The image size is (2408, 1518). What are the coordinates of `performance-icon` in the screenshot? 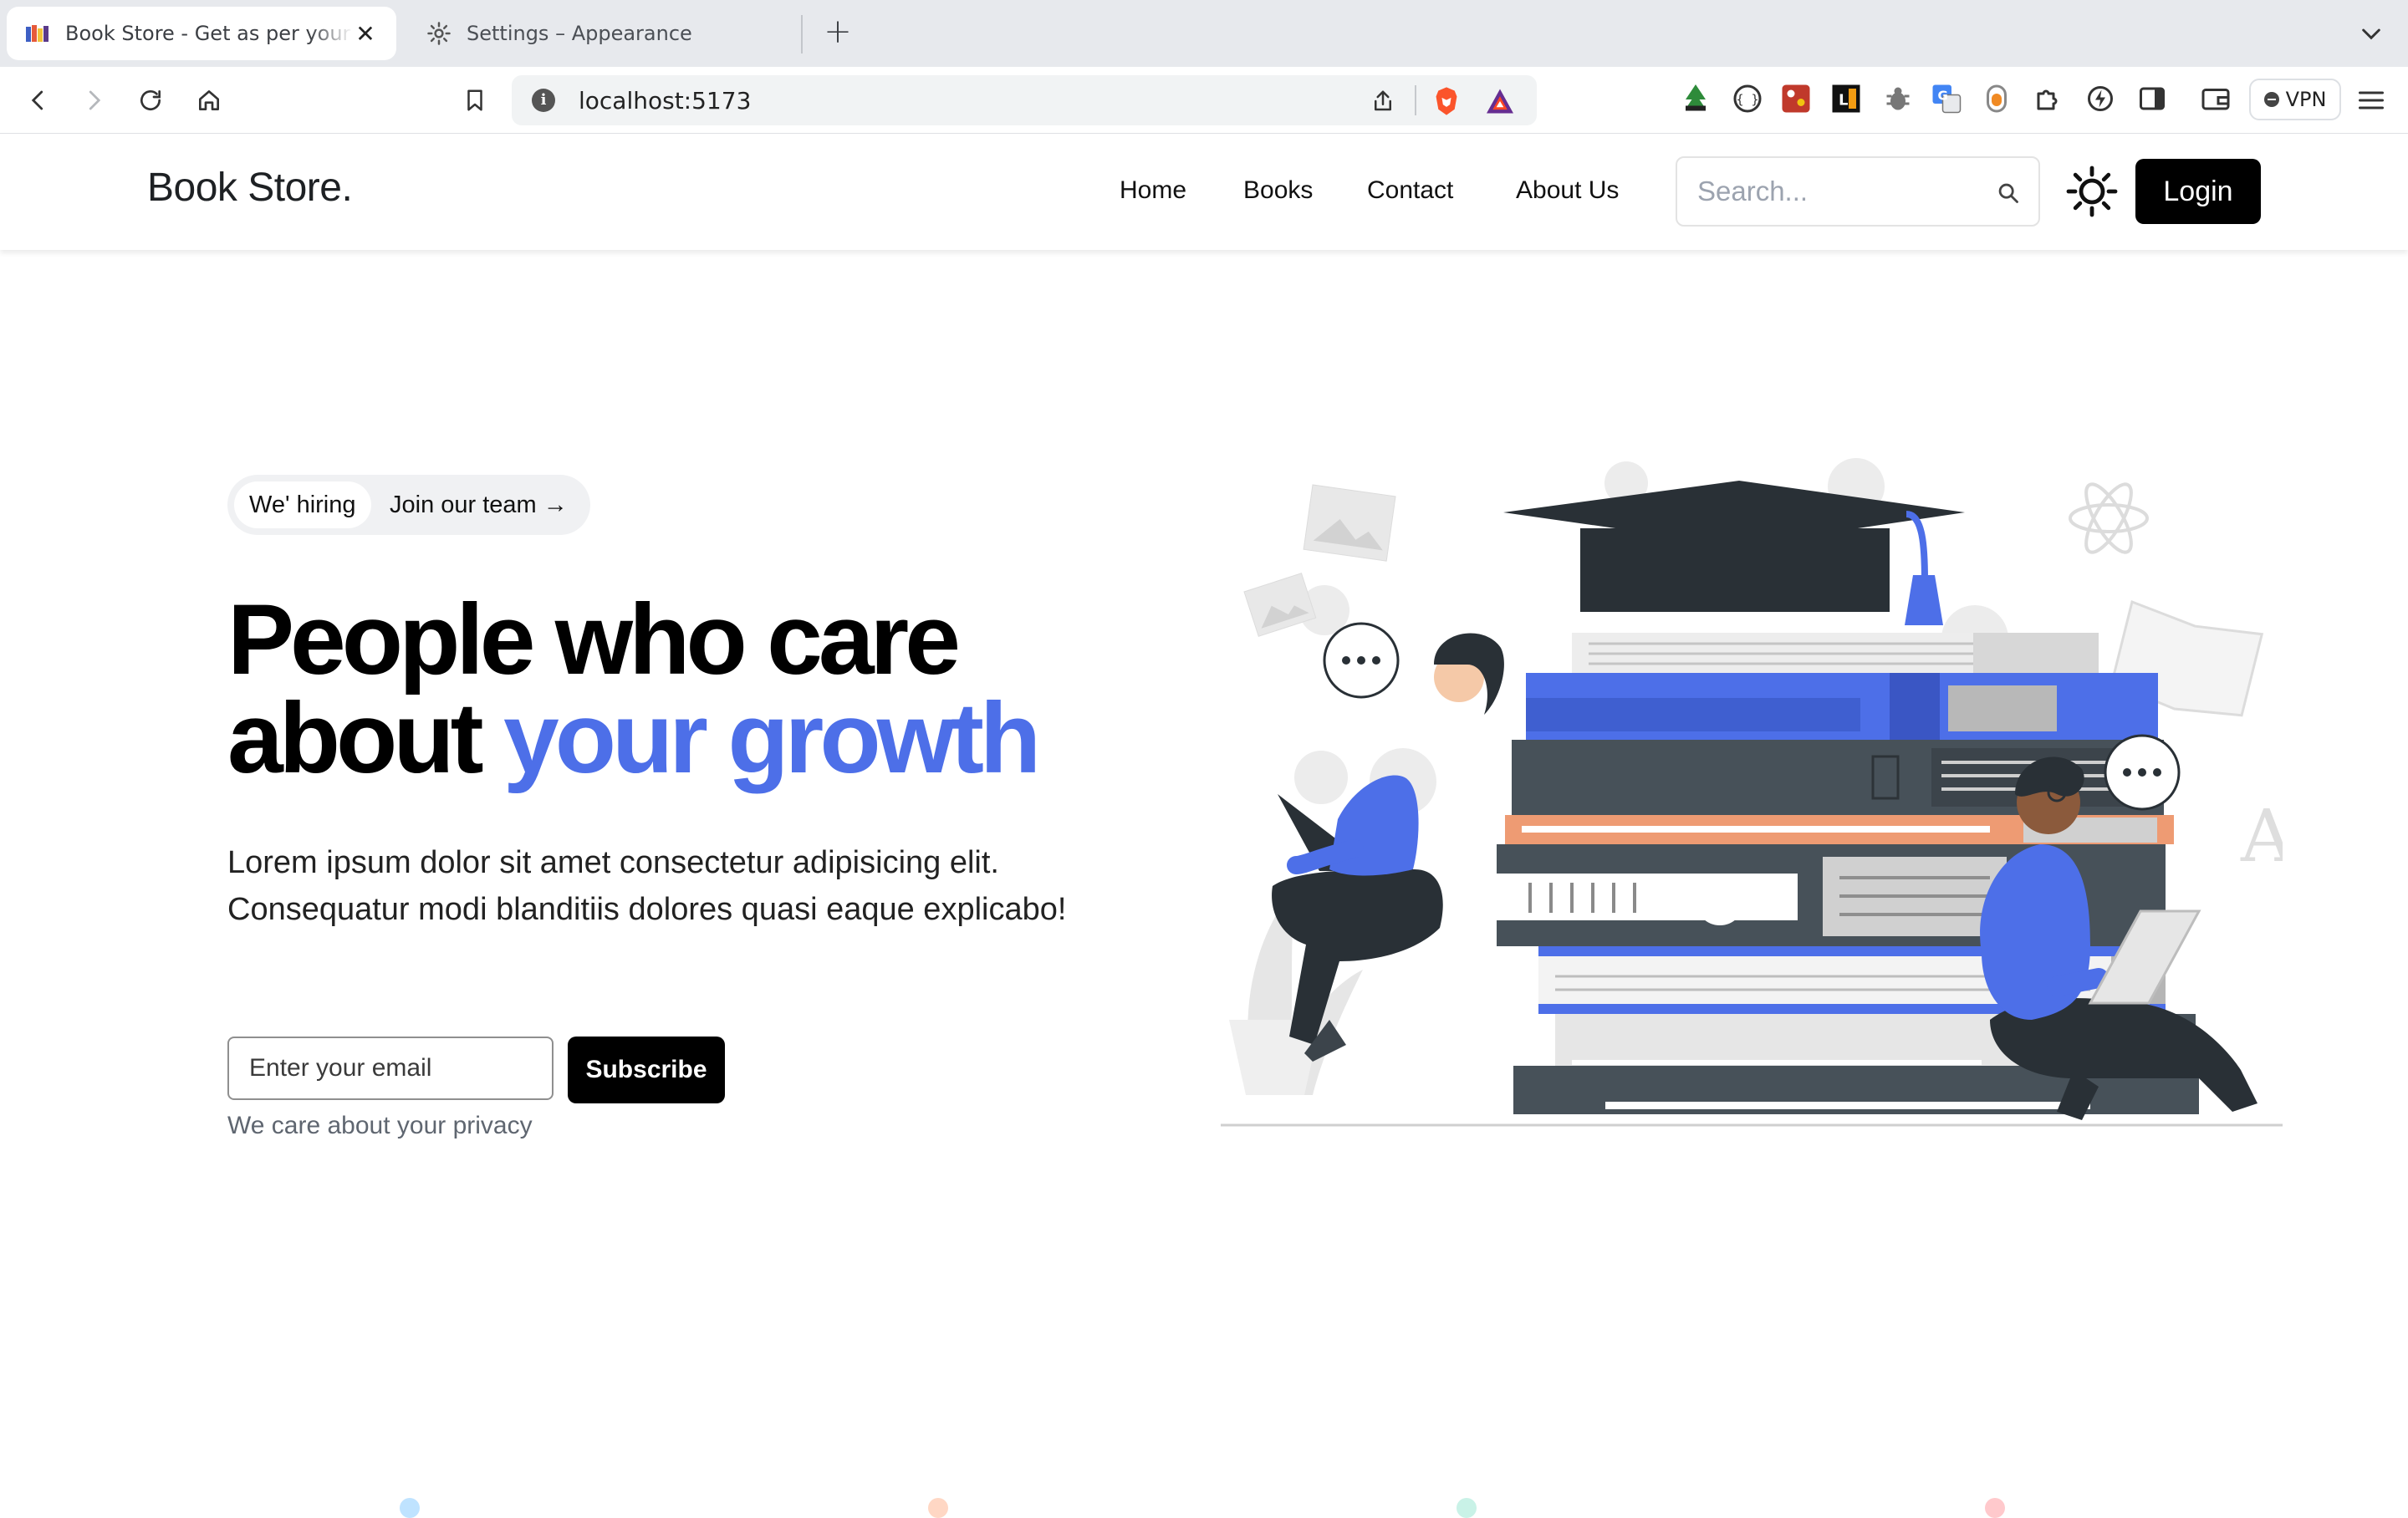 It's located at (2100, 99).